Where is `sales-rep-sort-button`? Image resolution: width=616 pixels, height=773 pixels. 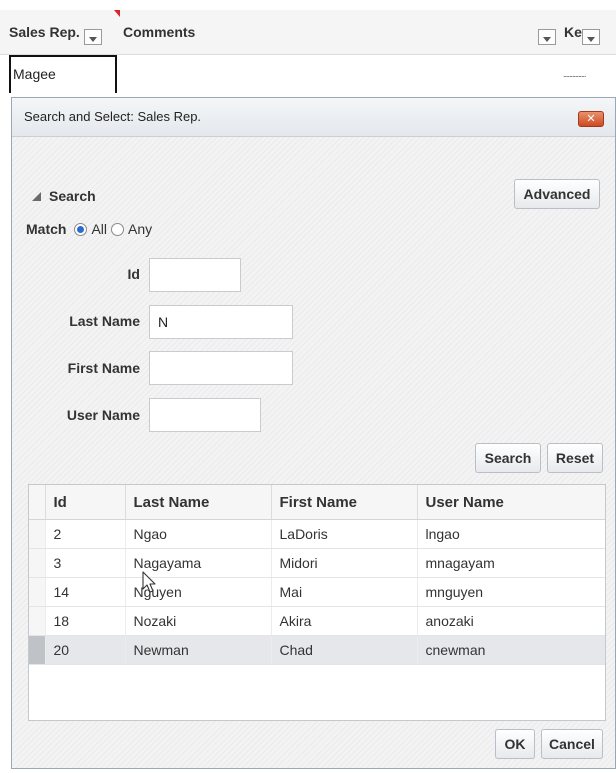 sales-rep-sort-button is located at coordinates (92, 37).